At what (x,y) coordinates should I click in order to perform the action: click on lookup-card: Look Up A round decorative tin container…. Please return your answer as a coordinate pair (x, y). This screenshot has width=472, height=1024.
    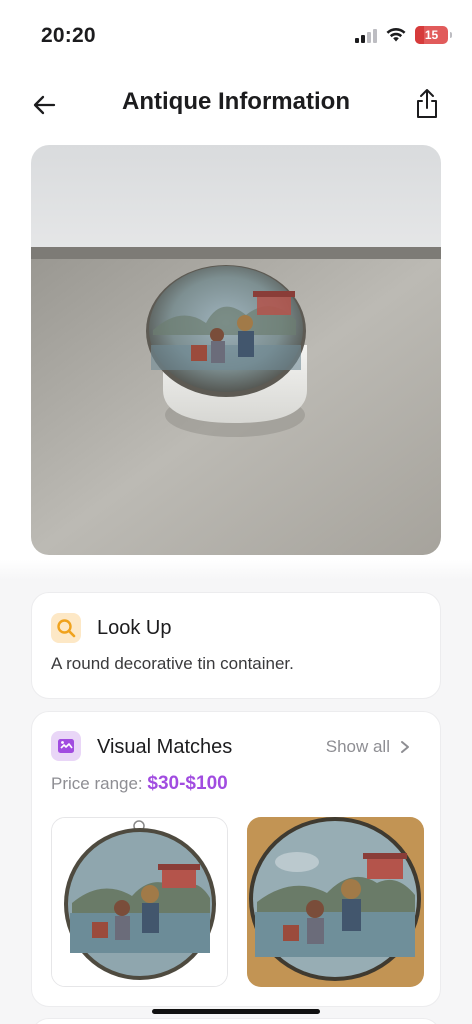
    Looking at the image, I should click on (236, 645).